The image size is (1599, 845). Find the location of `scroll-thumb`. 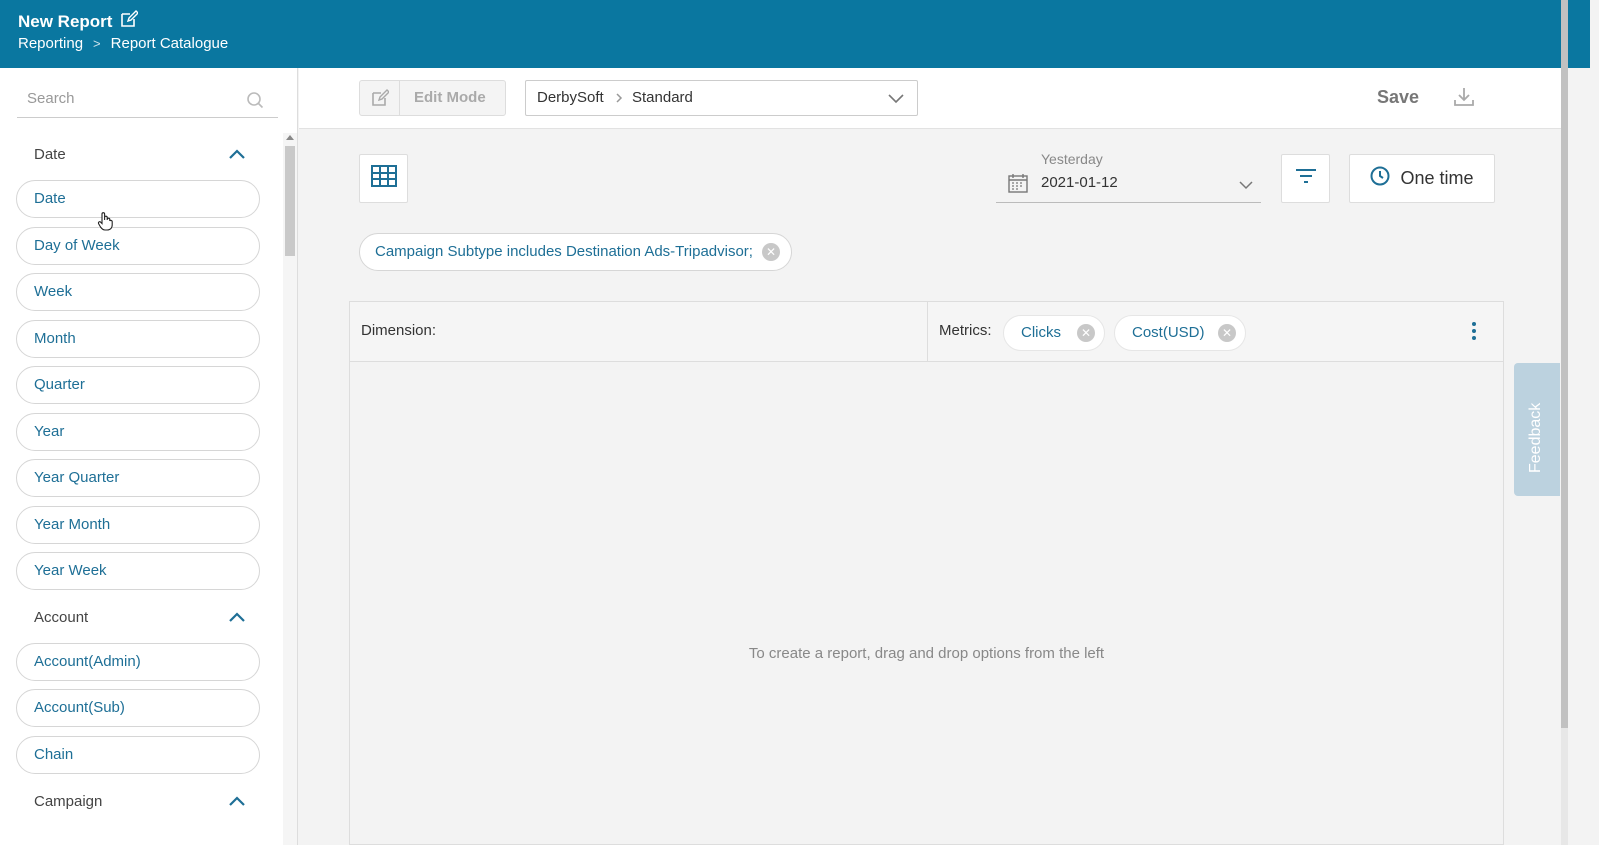

scroll-thumb is located at coordinates (290, 201).